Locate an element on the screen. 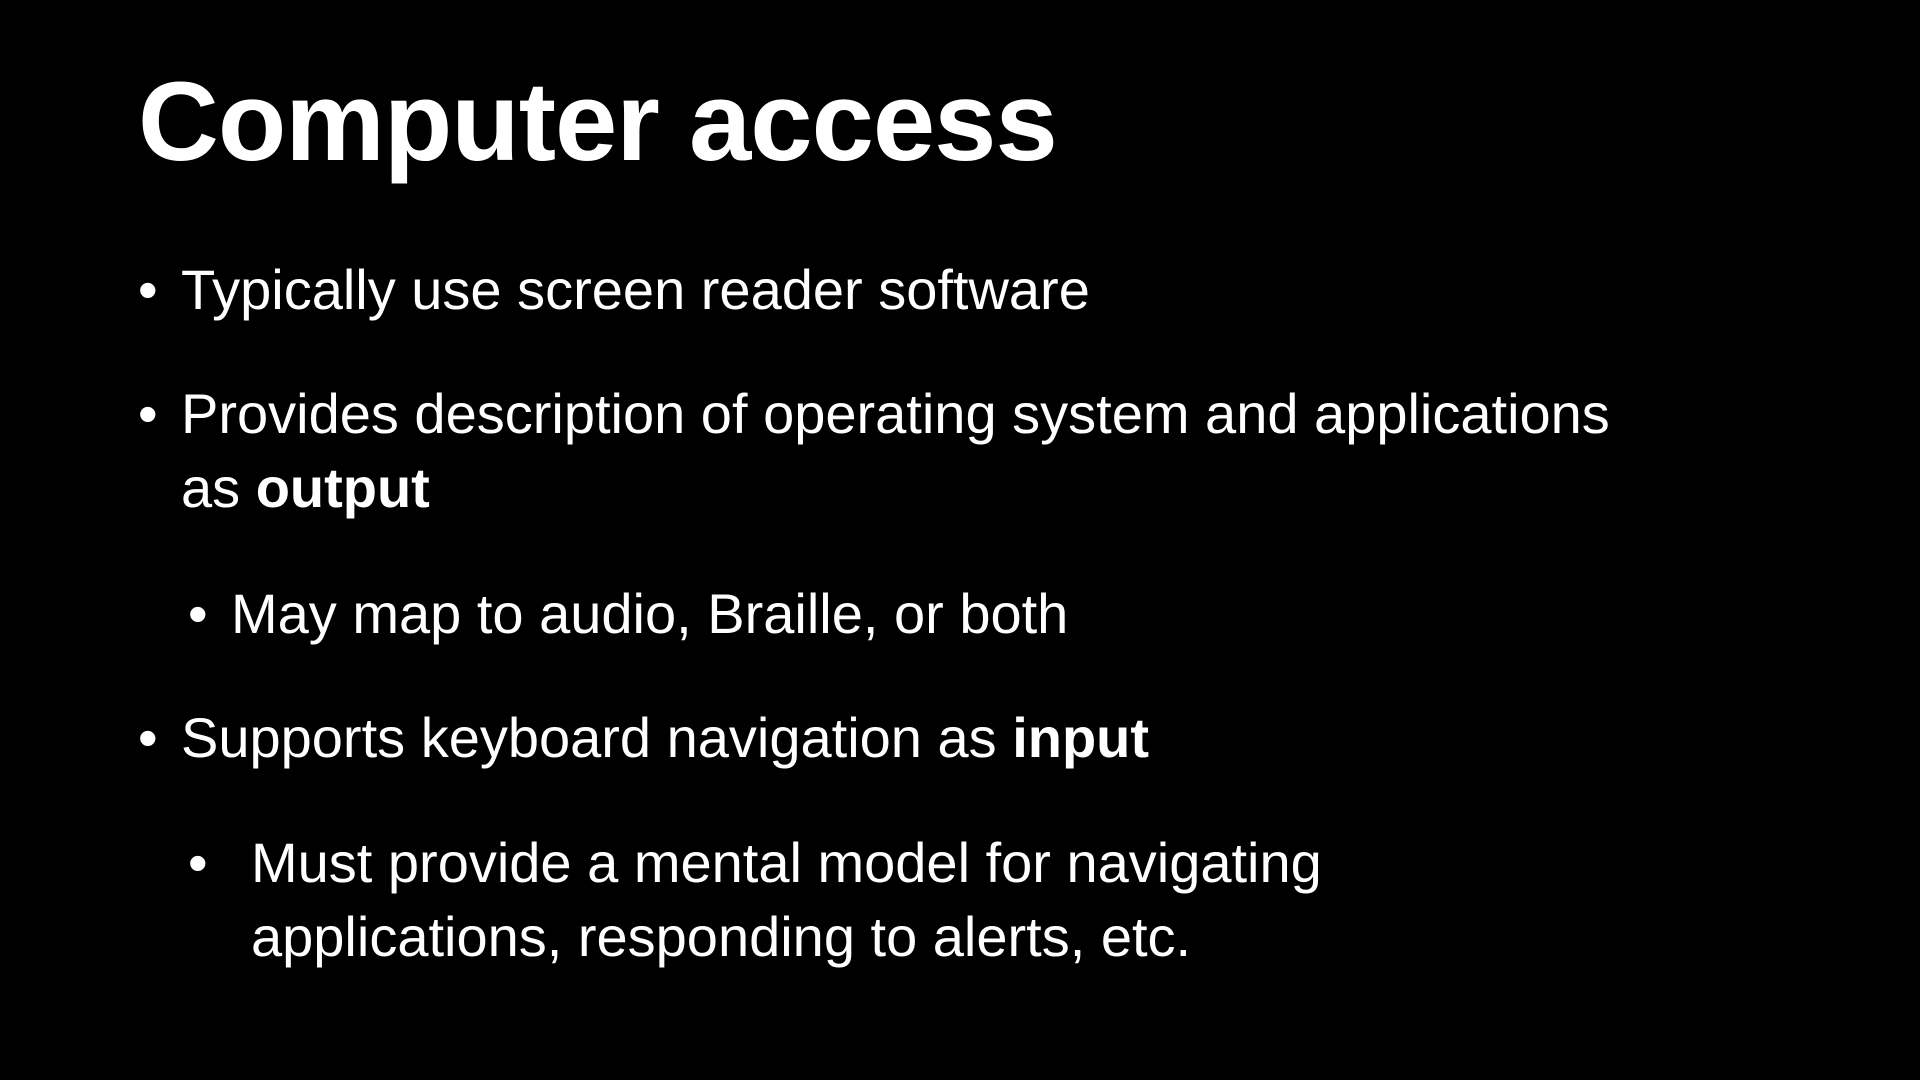 The height and width of the screenshot is (1080, 1920). sub-bullet-item: • May map to audio, Braille, or both is located at coordinates (628, 614).